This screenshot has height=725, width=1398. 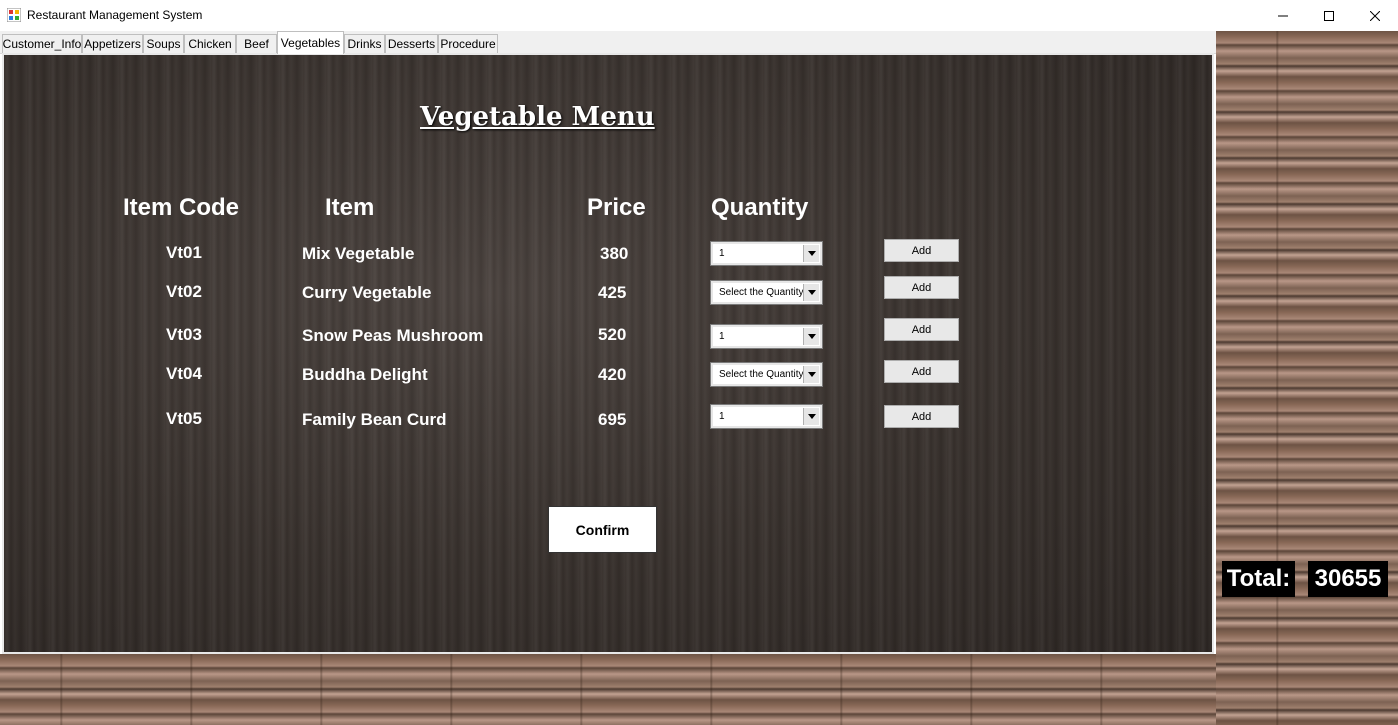 I want to click on minimize-button, so click(x=1283, y=15).